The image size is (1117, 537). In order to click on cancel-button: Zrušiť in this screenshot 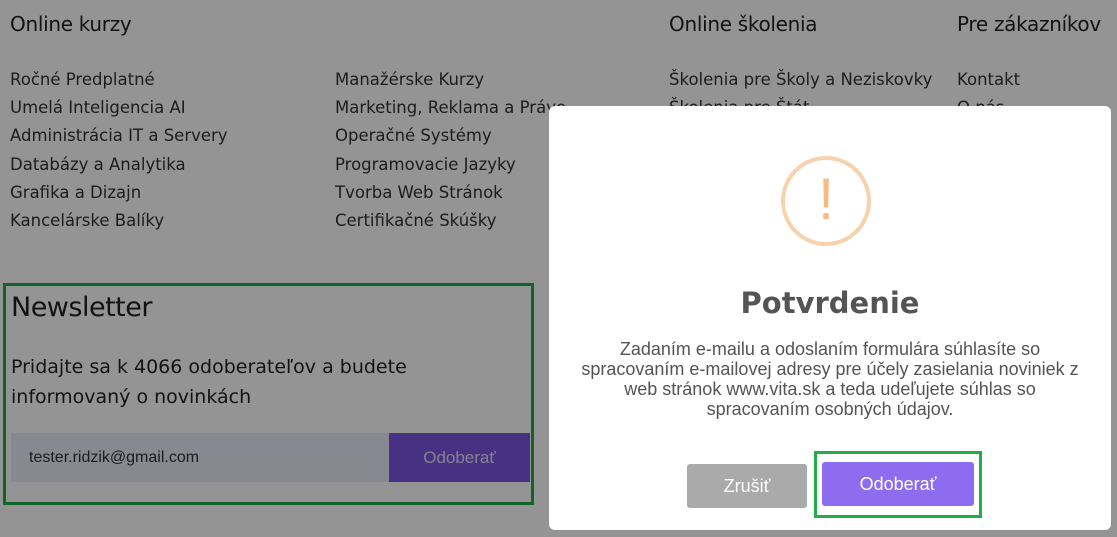, I will do `click(747, 486)`.